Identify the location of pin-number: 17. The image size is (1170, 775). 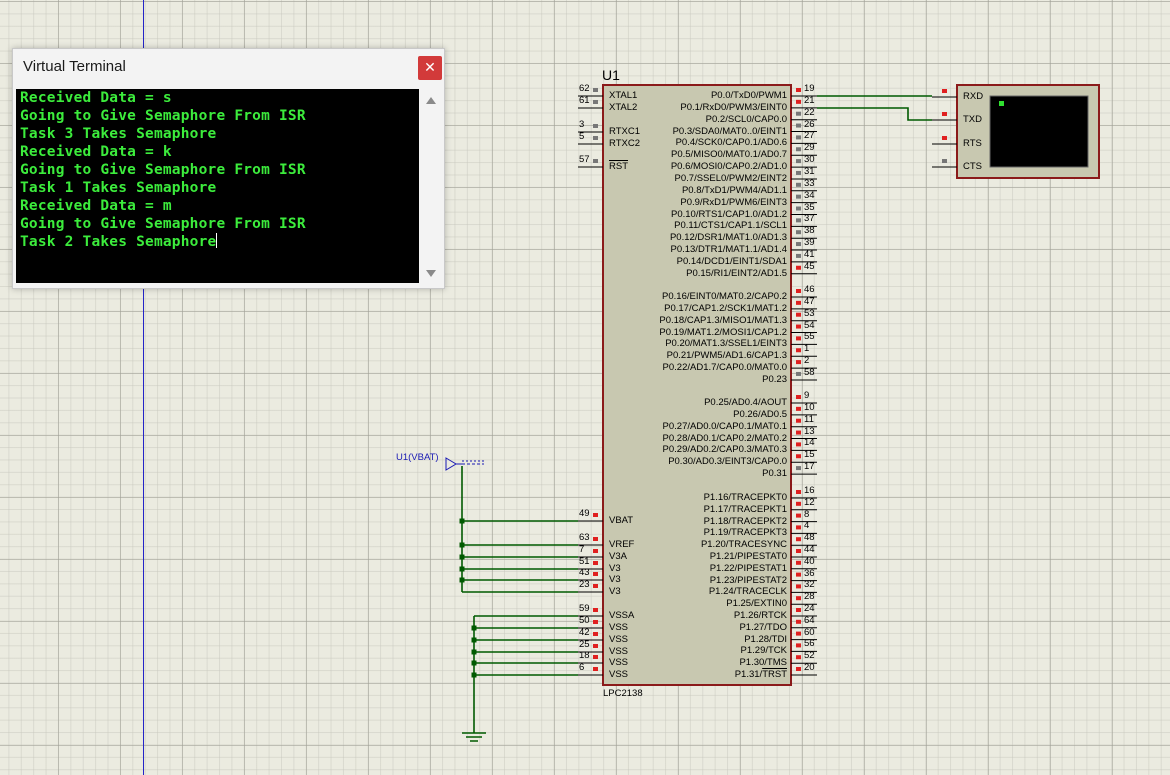
(809, 467).